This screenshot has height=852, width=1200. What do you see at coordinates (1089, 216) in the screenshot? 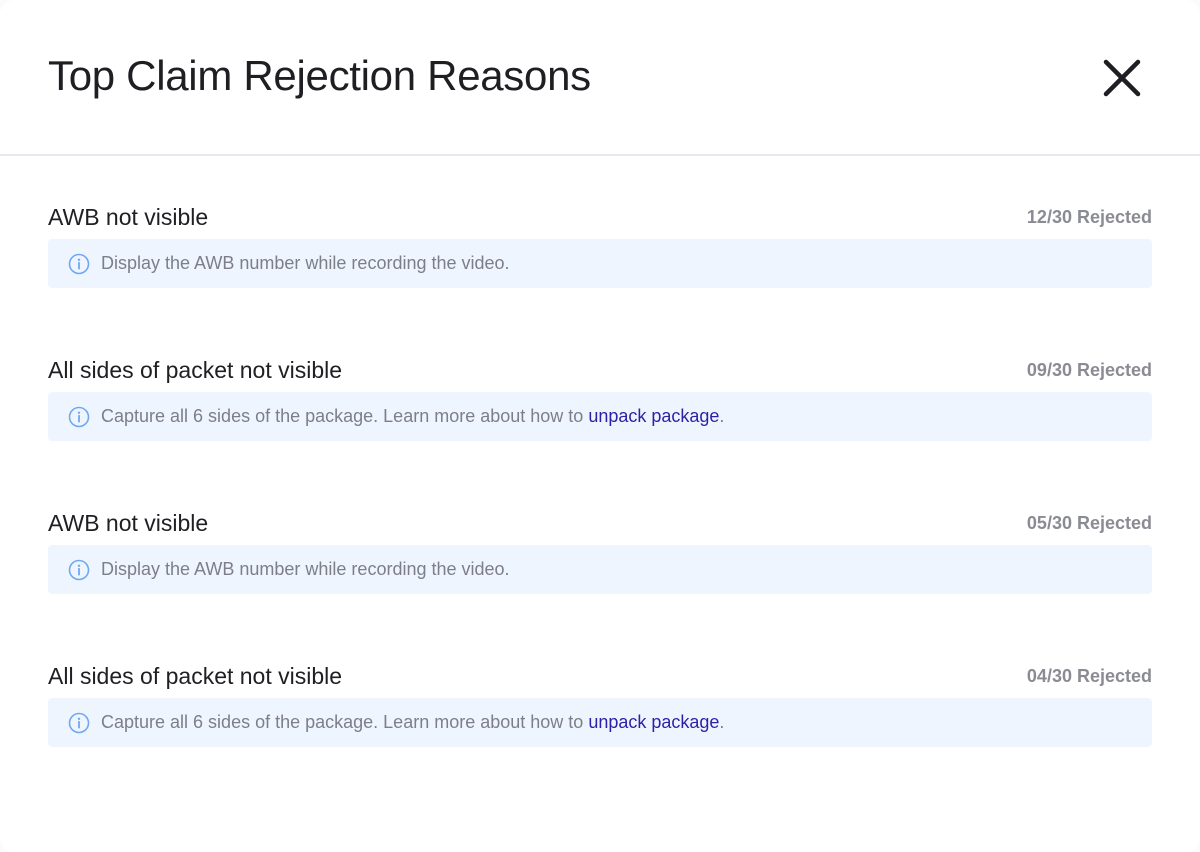
I see `rejection-count: 12/30 Rejected` at bounding box center [1089, 216].